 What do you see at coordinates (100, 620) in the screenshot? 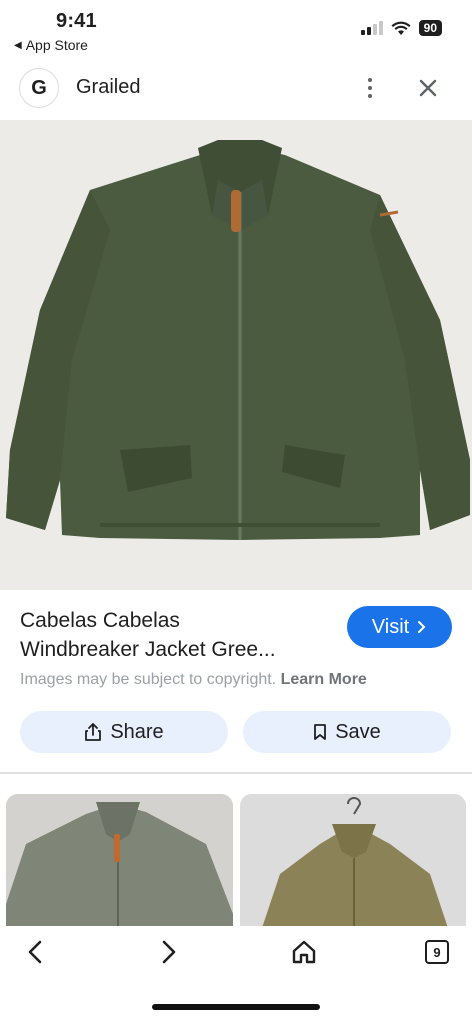
I see `product-title-line-1: Cabelas Cabelas` at bounding box center [100, 620].